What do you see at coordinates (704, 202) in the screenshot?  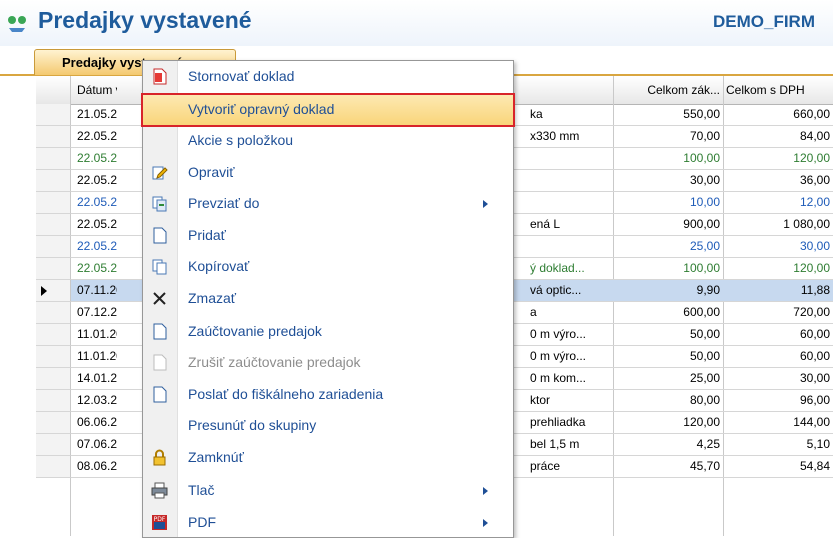 I see `cell-total: 10,00` at bounding box center [704, 202].